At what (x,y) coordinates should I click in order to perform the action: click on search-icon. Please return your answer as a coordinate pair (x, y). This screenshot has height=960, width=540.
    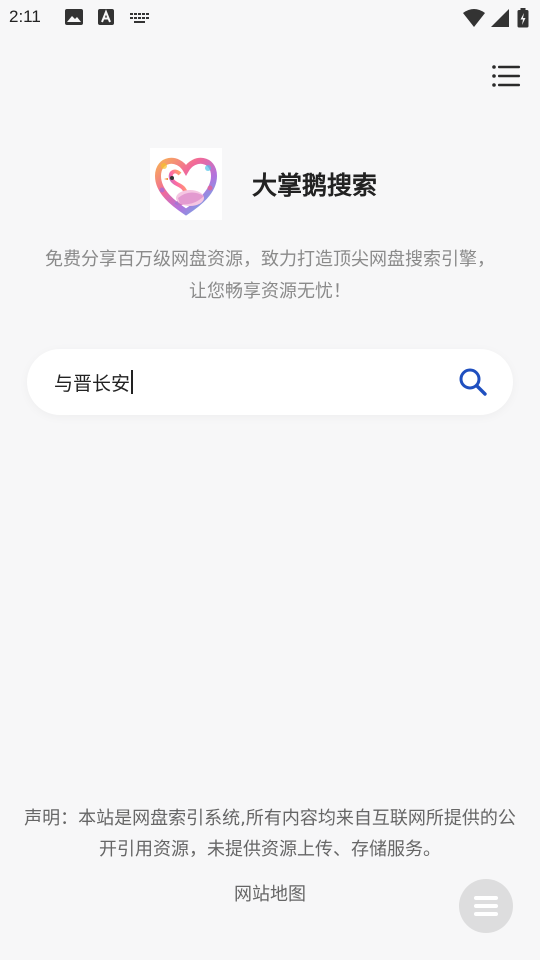
    Looking at the image, I should click on (473, 382).